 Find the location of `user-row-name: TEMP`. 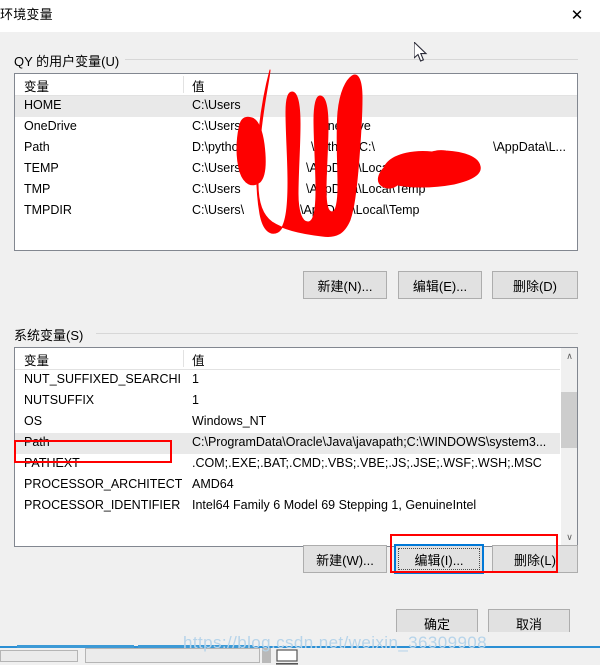

user-row-name: TEMP is located at coordinates (41, 168).